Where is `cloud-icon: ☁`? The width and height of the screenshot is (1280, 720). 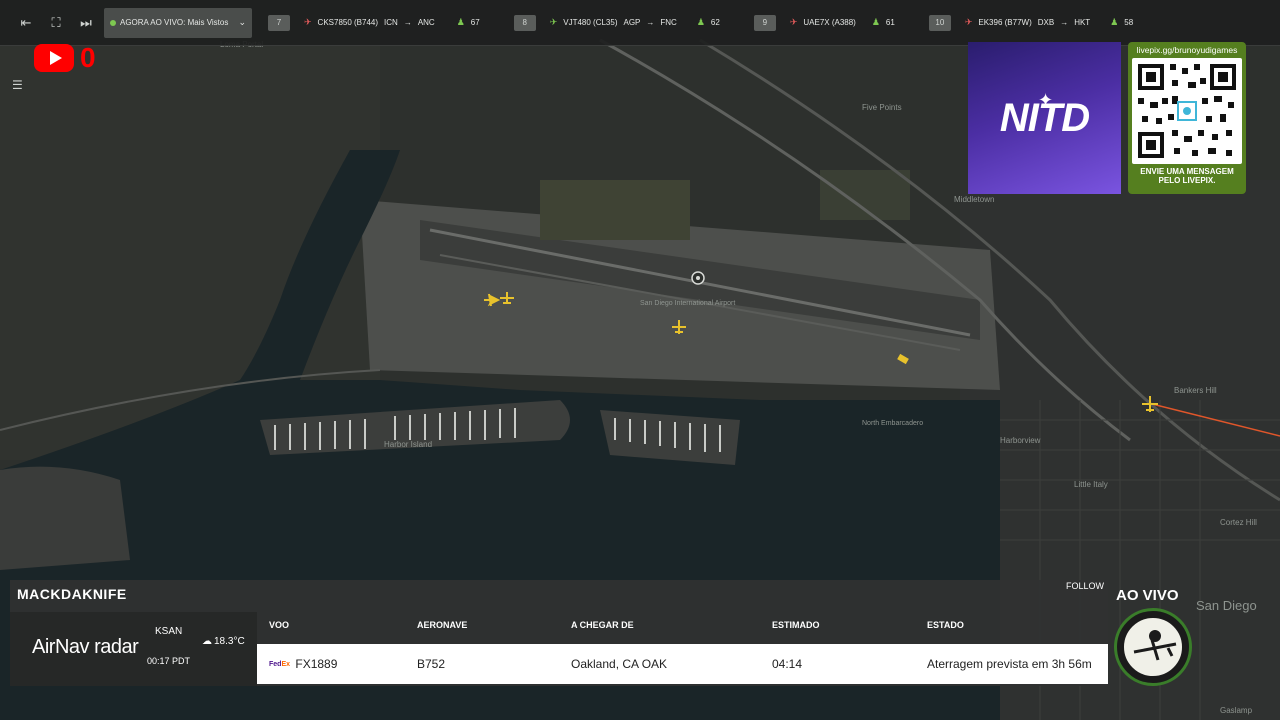
cloud-icon: ☁ is located at coordinates (207, 641).